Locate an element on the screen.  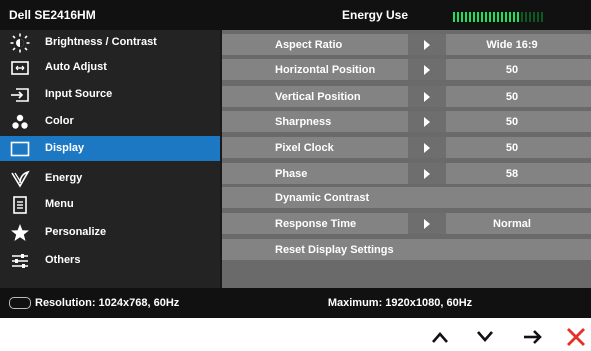
sidebar-item-menu: Menu is located at coordinates (110, 204).